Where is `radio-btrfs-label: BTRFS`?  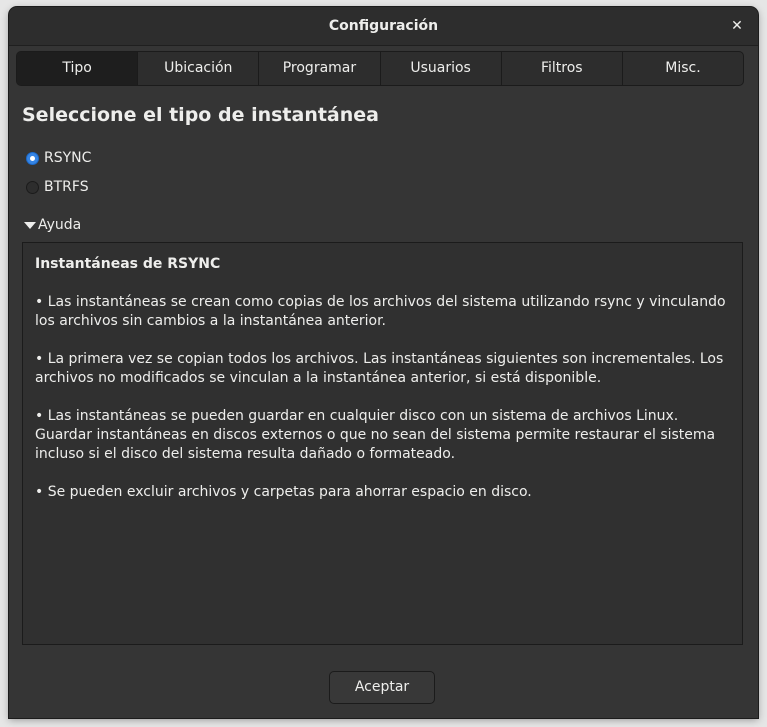 radio-btrfs-label: BTRFS is located at coordinates (66, 187).